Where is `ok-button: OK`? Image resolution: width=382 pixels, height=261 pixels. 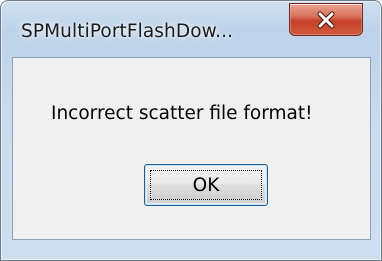 ok-button: OK is located at coordinates (206, 185).